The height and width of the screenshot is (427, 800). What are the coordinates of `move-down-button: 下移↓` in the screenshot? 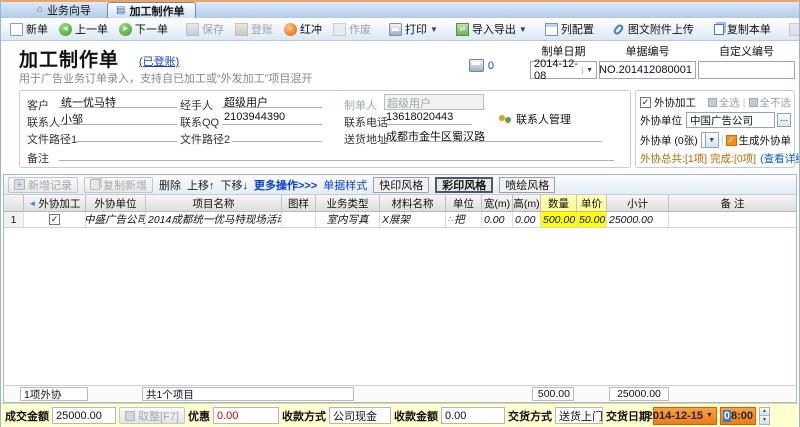 It's located at (235, 185).